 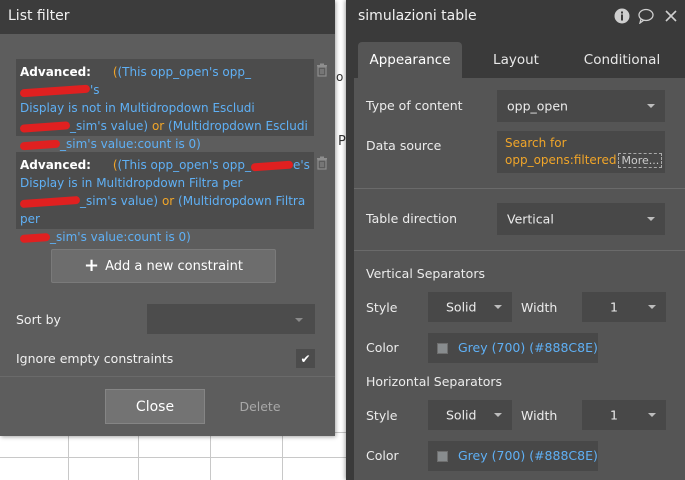 What do you see at coordinates (646, 16) in the screenshot?
I see `comment-icon` at bounding box center [646, 16].